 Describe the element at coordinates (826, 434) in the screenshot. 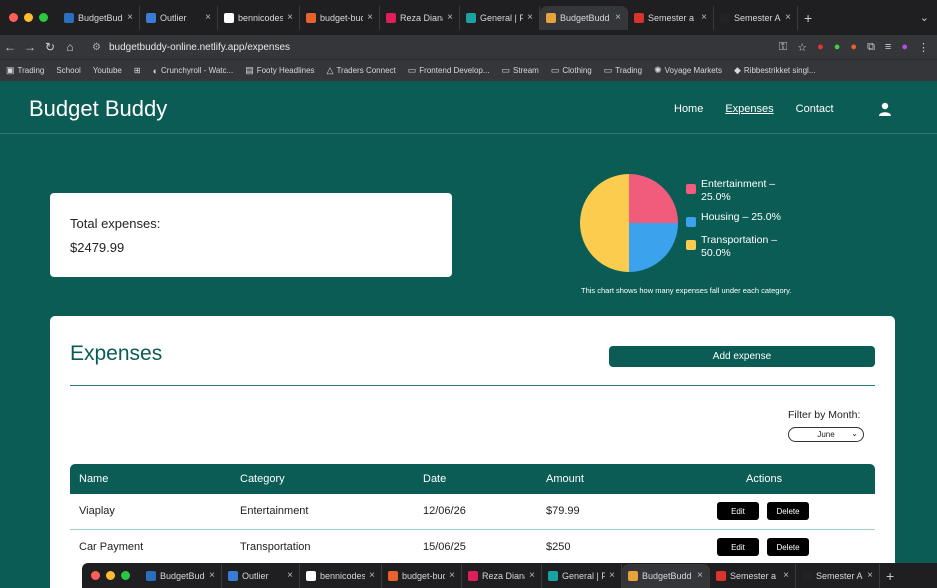

I see `filter-month-select: June ⌄` at that location.